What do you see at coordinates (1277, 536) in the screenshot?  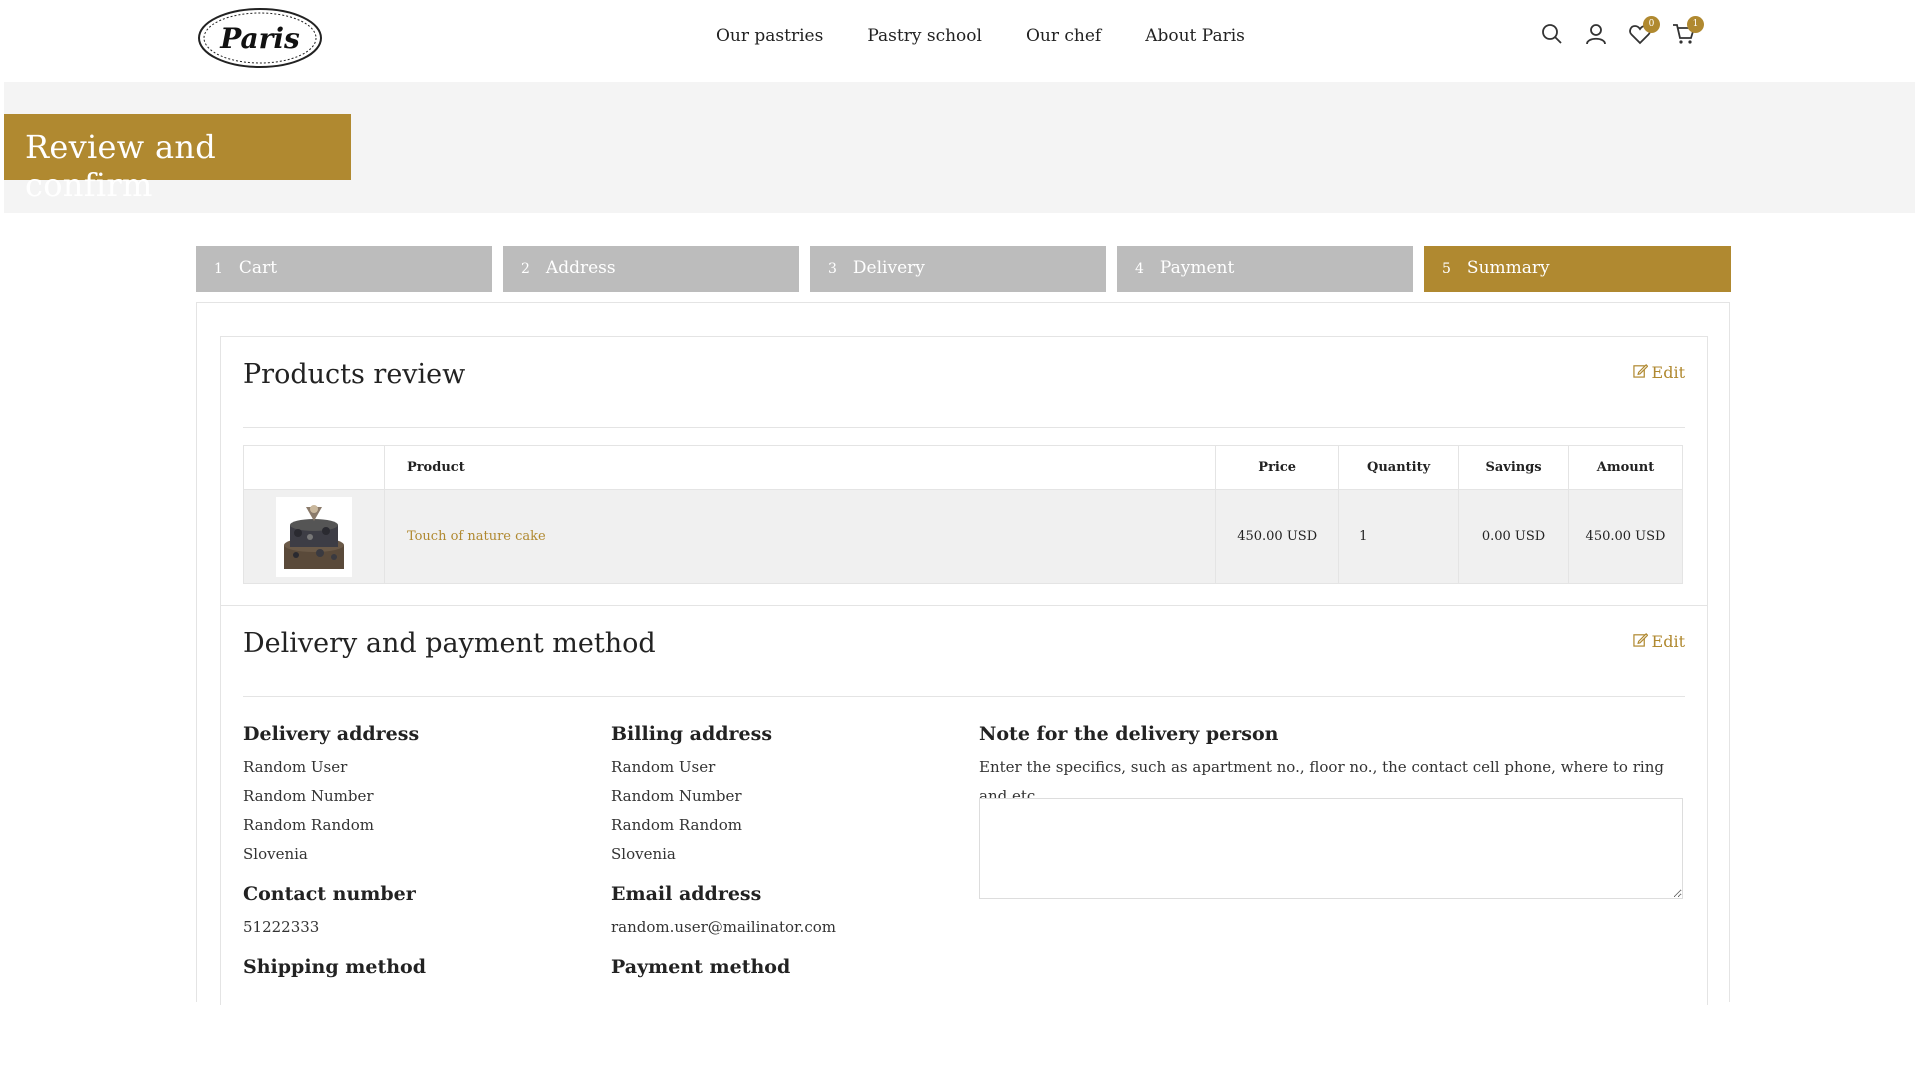 I see `price-cell: 450.00 USD` at bounding box center [1277, 536].